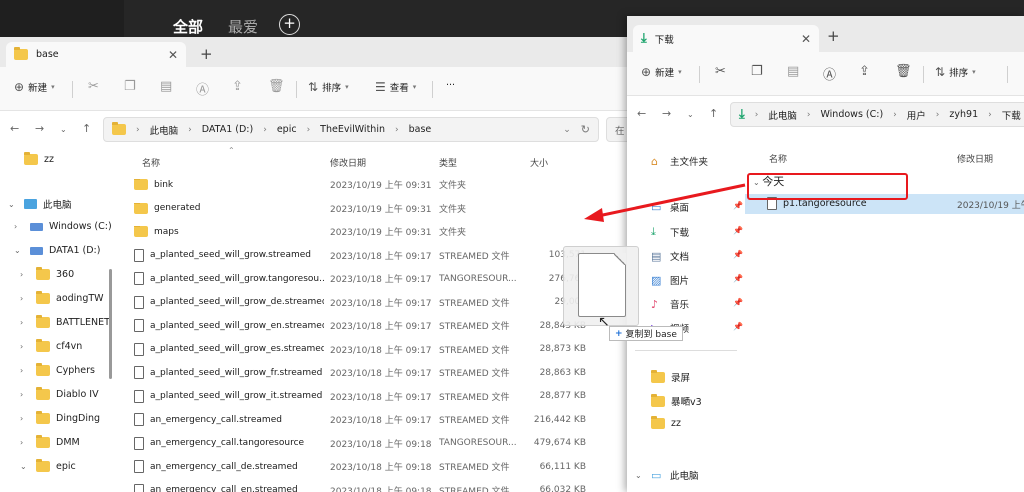 The height and width of the screenshot is (492, 1024). Describe the element at coordinates (679, 161) in the screenshot. I see `sidebar-item: ⌂ 主文件夹` at that location.